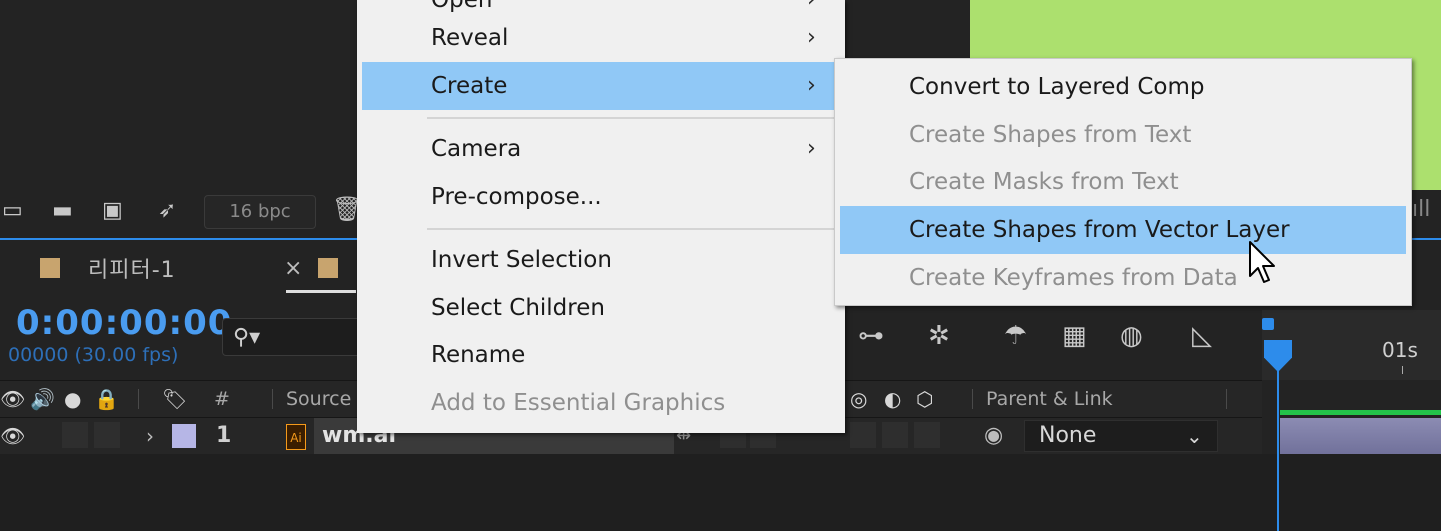 This screenshot has width=1441, height=531. Describe the element at coordinates (112, 211) in the screenshot. I see `new-composition-icon: ▣` at that location.